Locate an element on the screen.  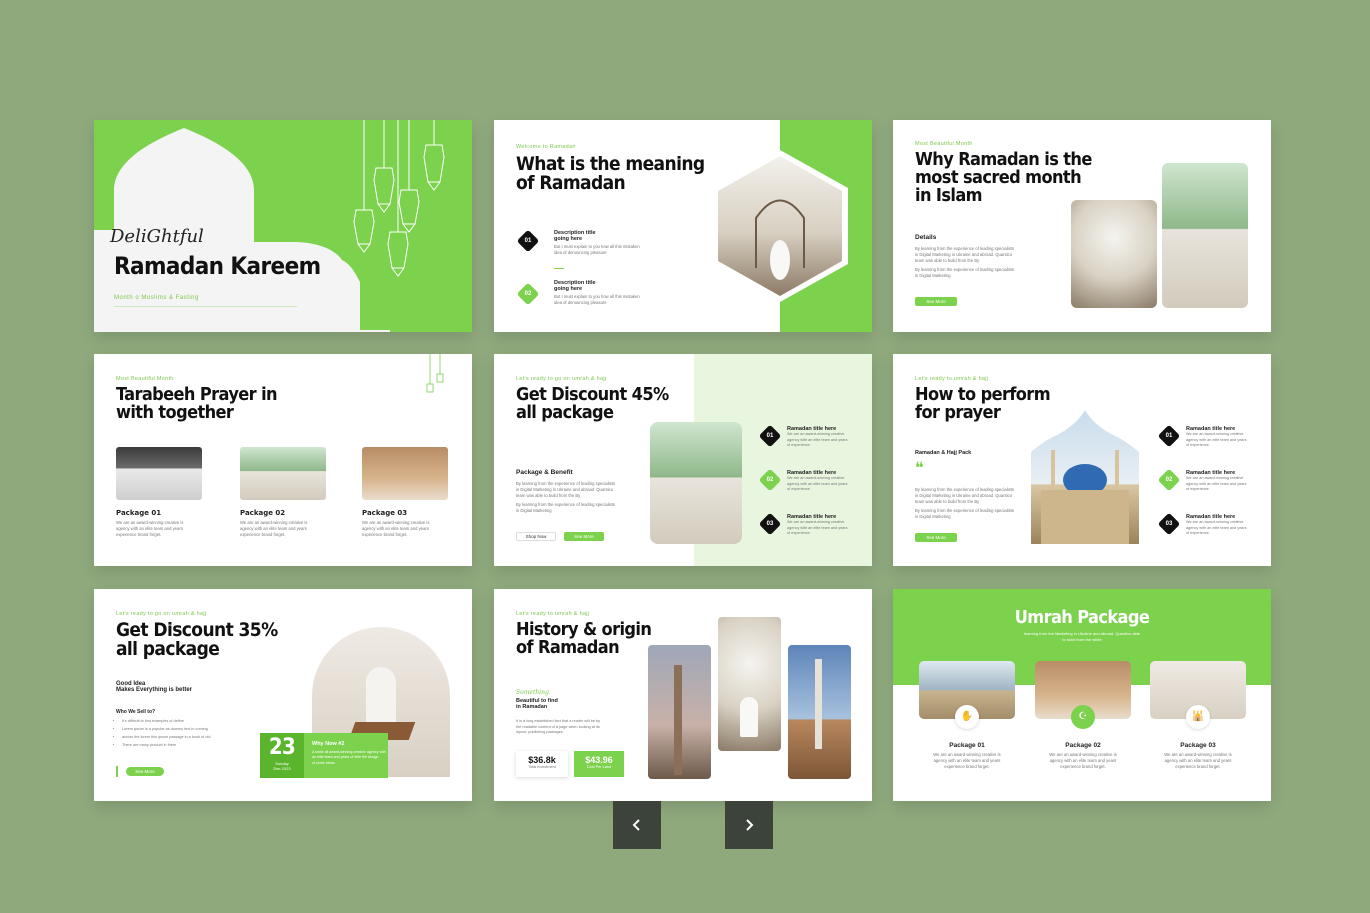
slide-subtitle: Month o Muslims & Fasting is located at coordinates (156, 298).